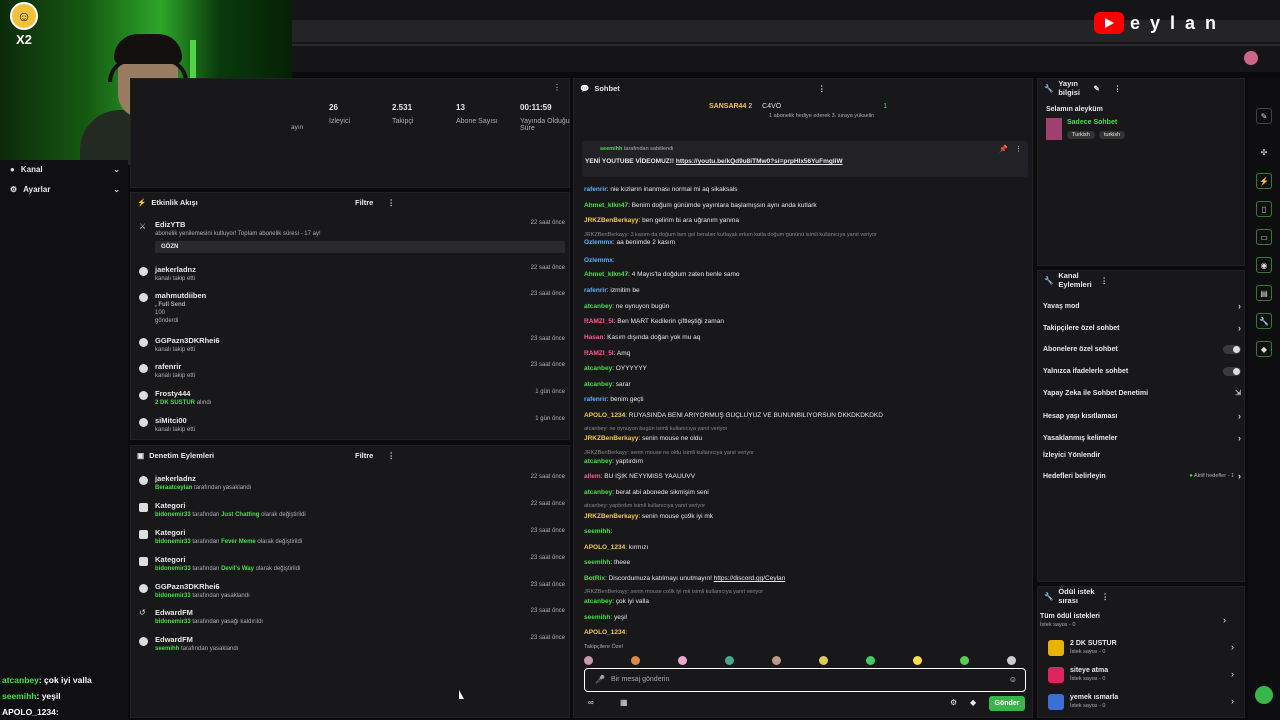 The width and height of the screenshot is (1280, 720). I want to click on chat-message: APOLO_1234: kırmızı, so click(804, 547).